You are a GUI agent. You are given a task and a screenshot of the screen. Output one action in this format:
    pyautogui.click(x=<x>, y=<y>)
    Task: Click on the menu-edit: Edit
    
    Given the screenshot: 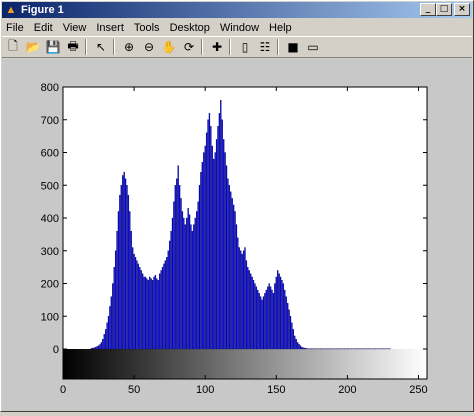 What is the action you would take?
    pyautogui.click(x=43, y=28)
    